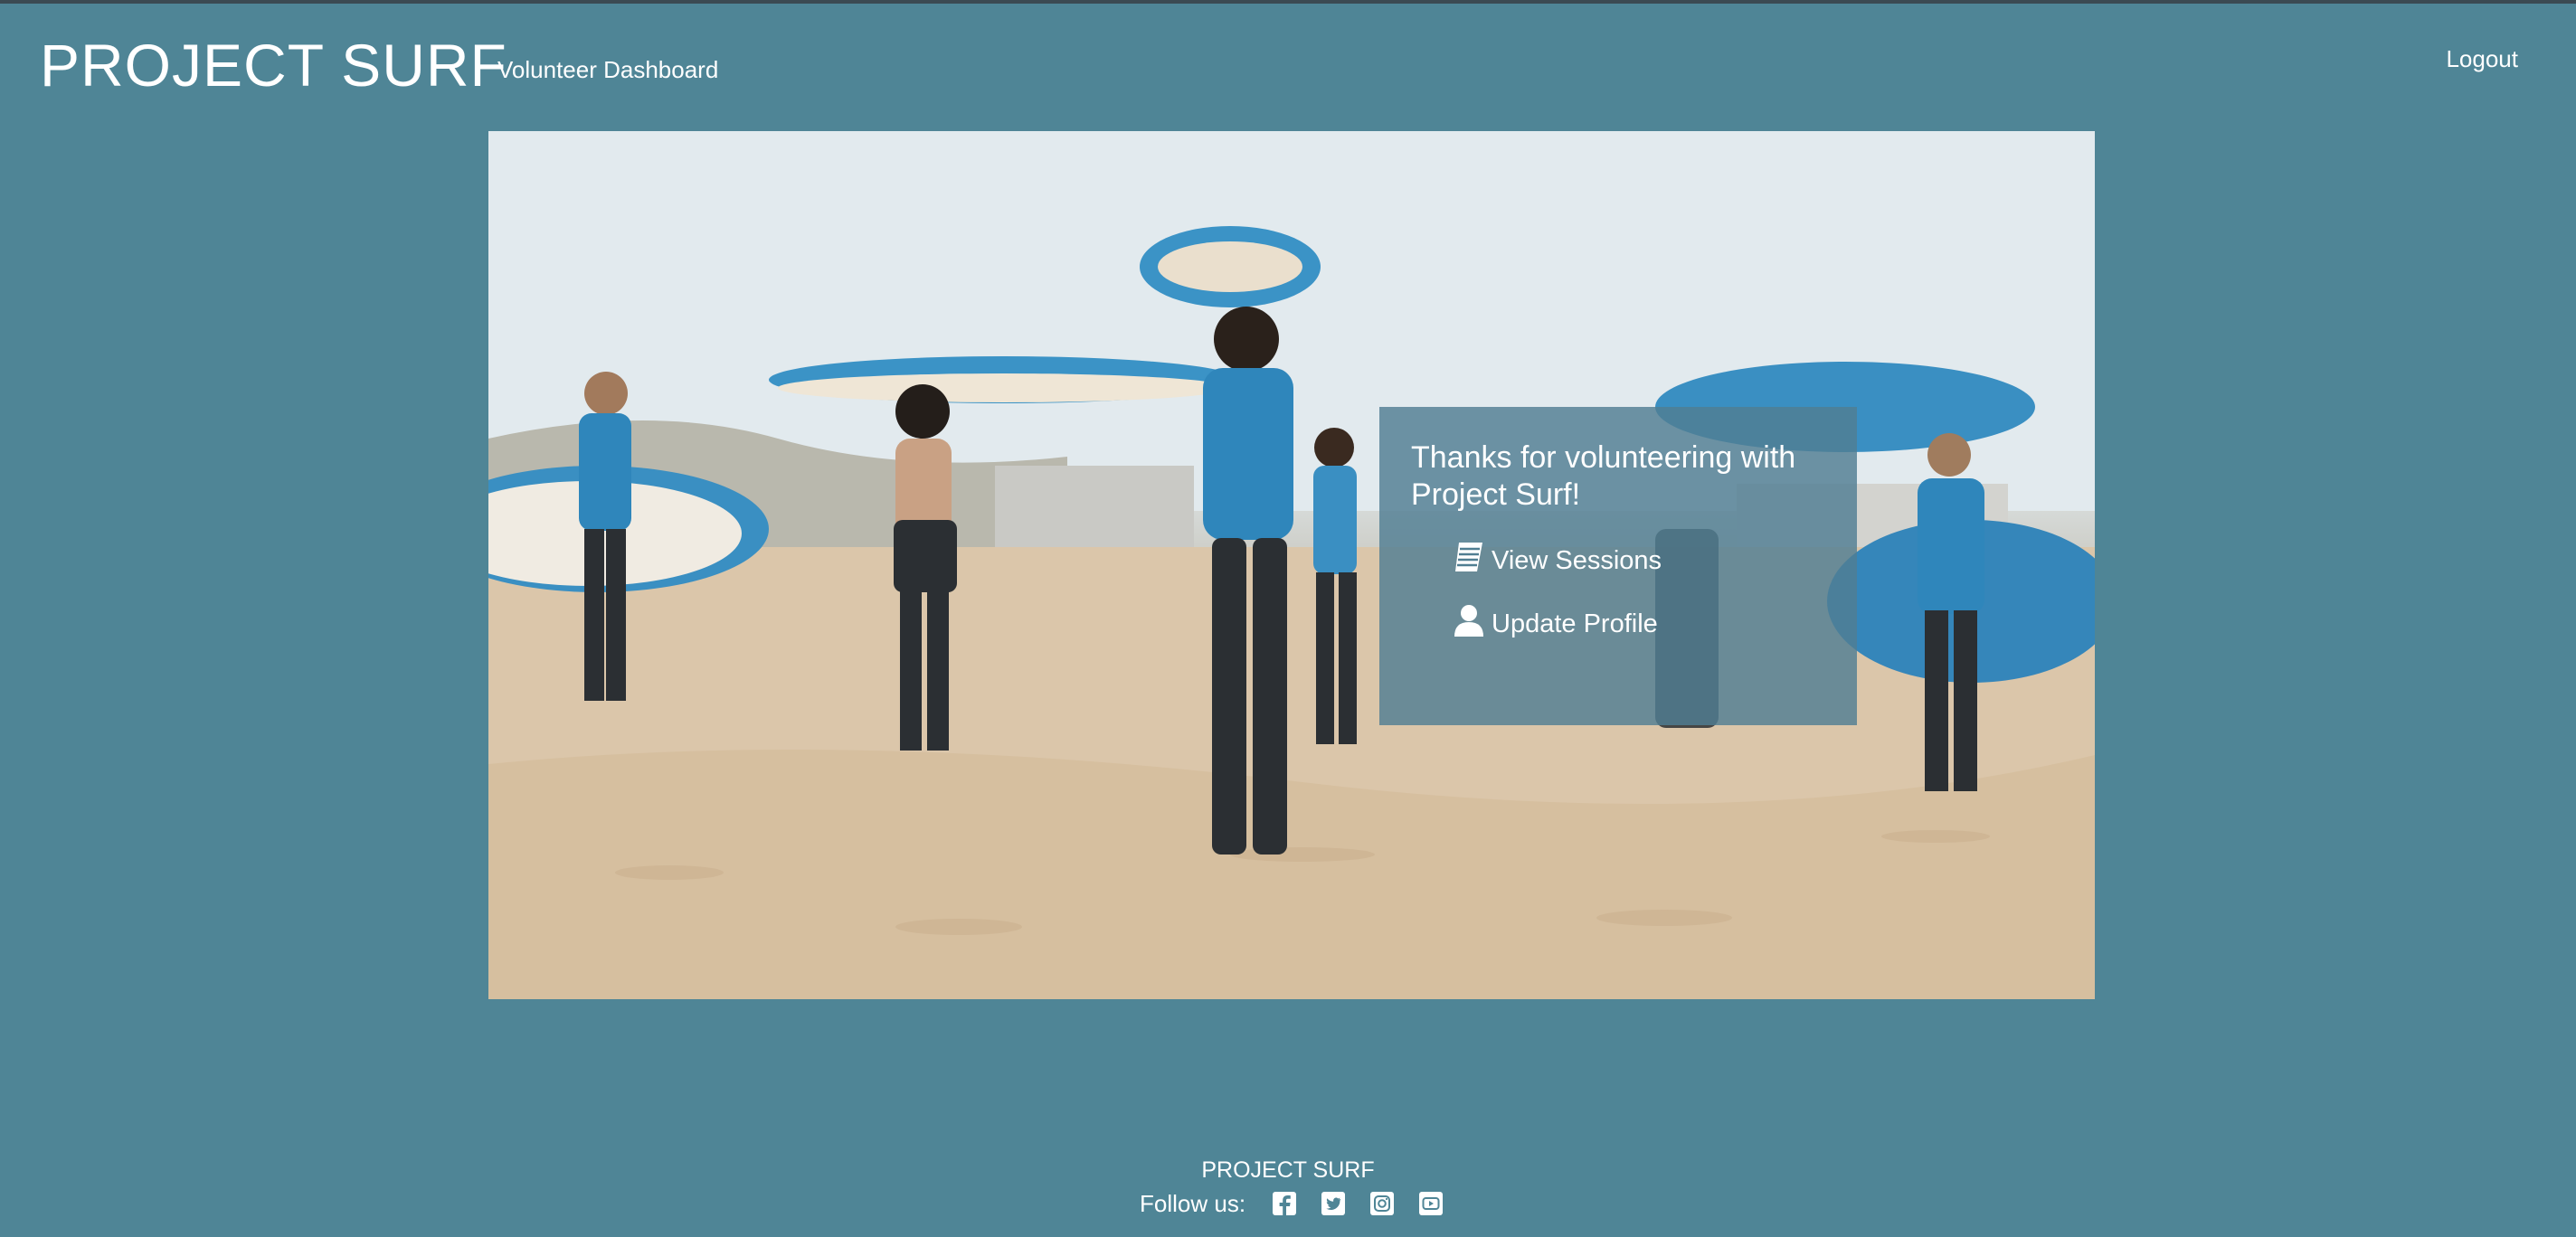  What do you see at coordinates (1431, 1204) in the screenshot?
I see `youtube-icon` at bounding box center [1431, 1204].